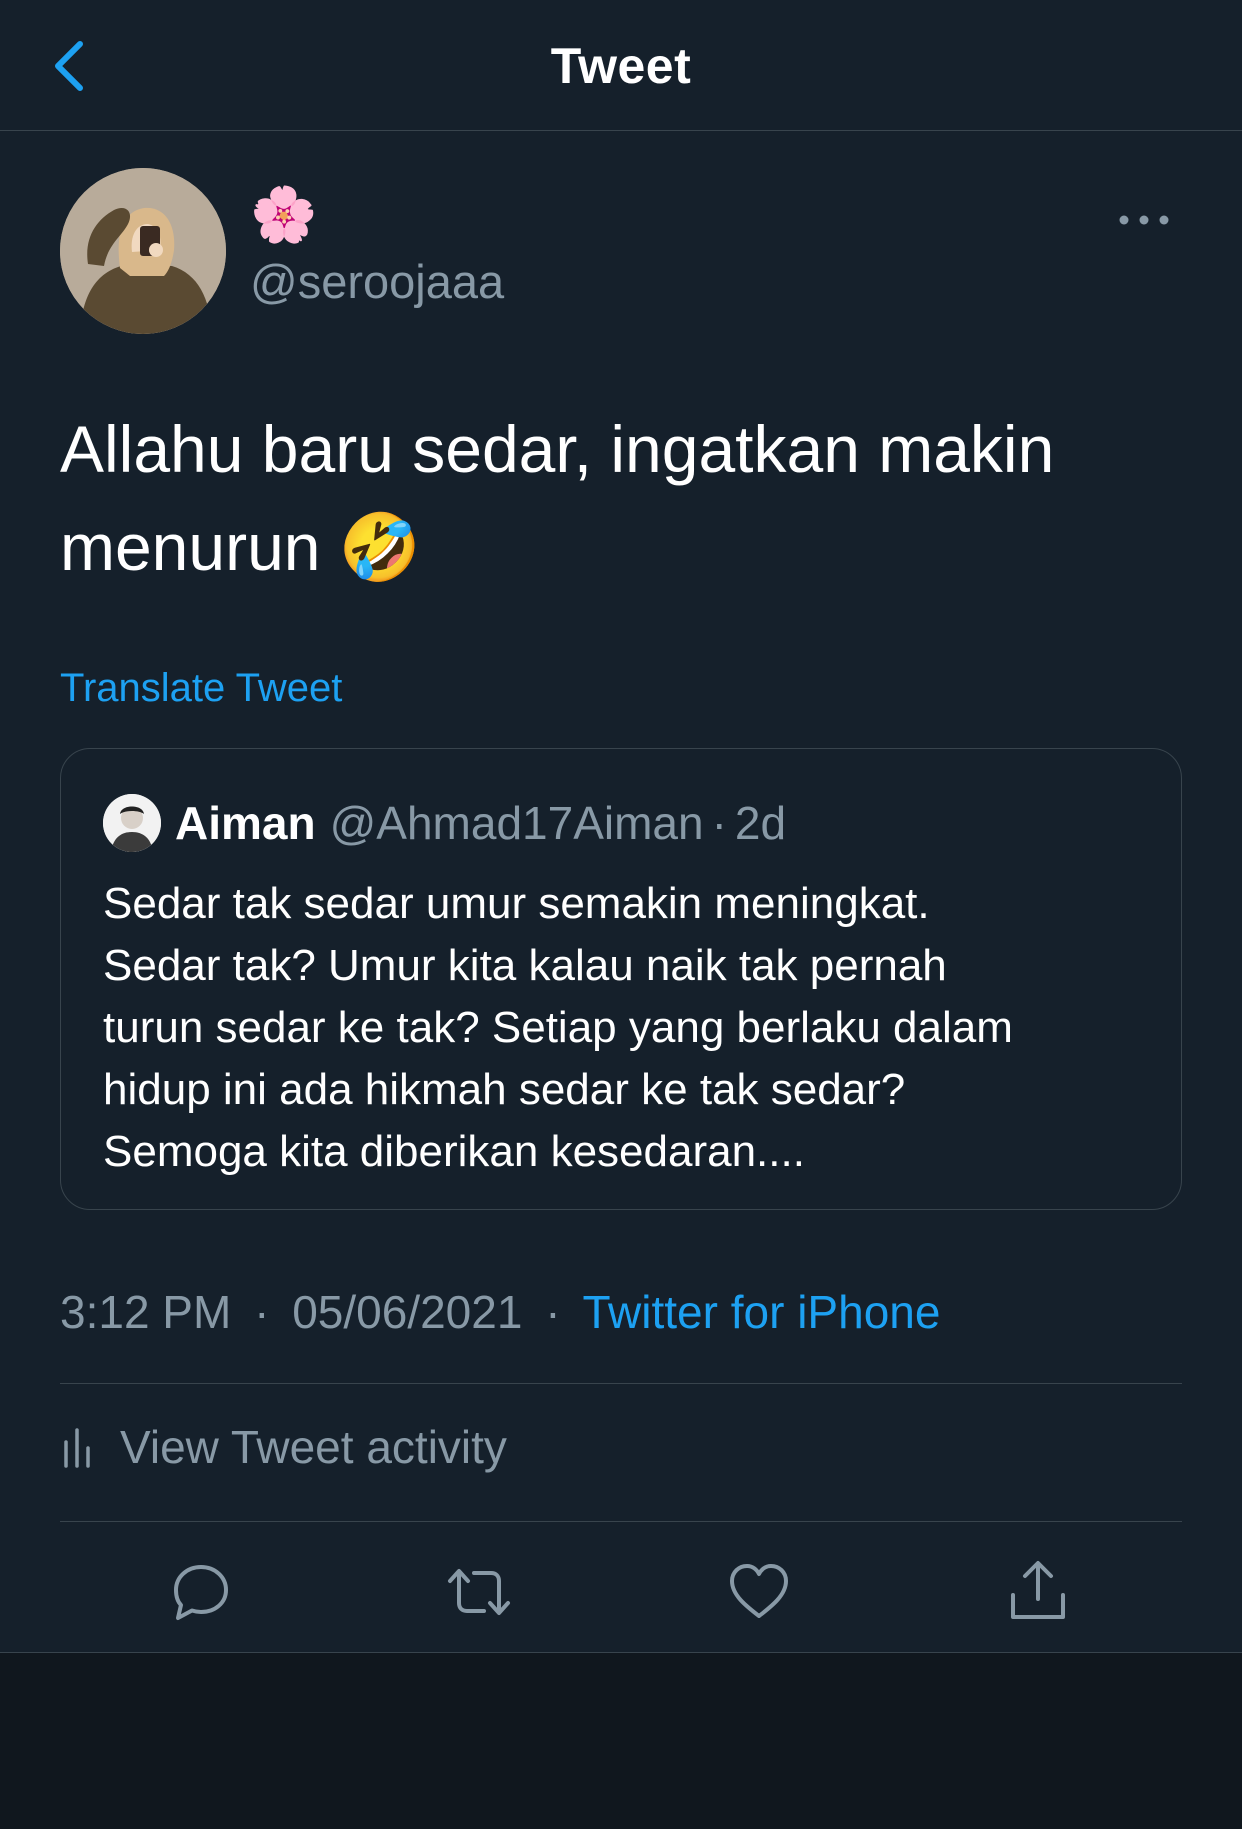 This screenshot has height=1829, width=1242. Describe the element at coordinates (620, 253) in the screenshot. I see `tweet-author: 🌸 @seroojaaa` at that location.